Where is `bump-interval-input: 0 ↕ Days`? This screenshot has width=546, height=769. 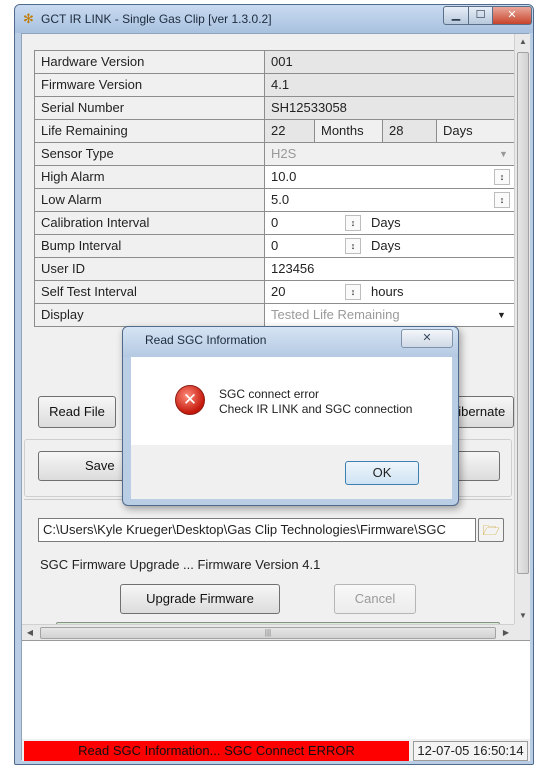 bump-interval-input: 0 ↕ Days is located at coordinates (389, 246).